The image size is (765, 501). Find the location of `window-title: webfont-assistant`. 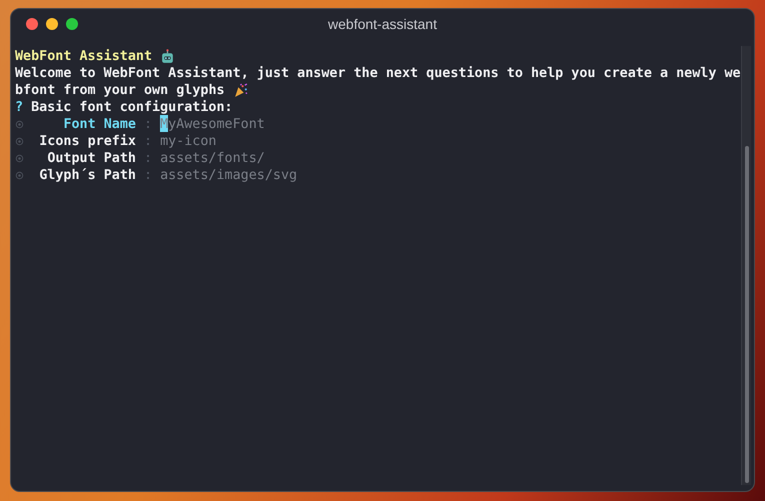

window-title: webfont-assistant is located at coordinates (382, 24).